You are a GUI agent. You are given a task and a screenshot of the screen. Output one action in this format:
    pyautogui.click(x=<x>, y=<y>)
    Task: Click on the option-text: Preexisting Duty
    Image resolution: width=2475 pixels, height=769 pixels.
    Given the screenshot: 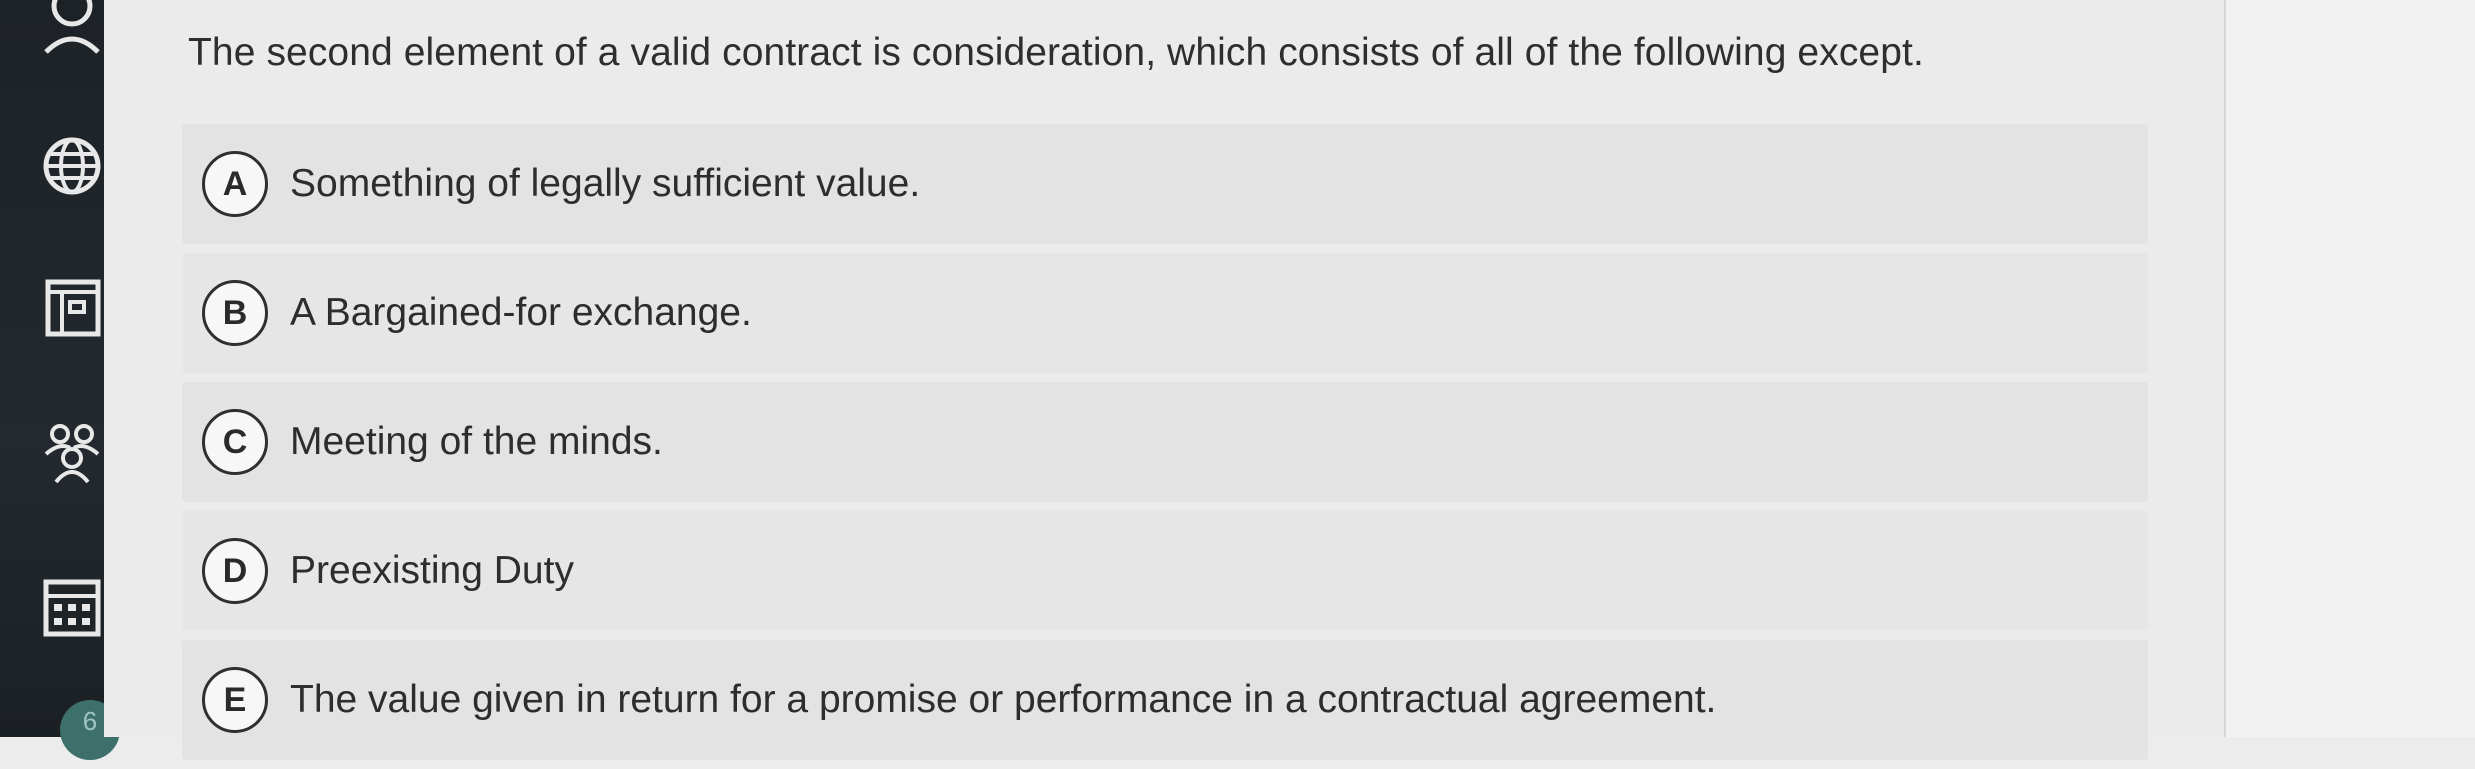 What is the action you would take?
    pyautogui.click(x=432, y=570)
    